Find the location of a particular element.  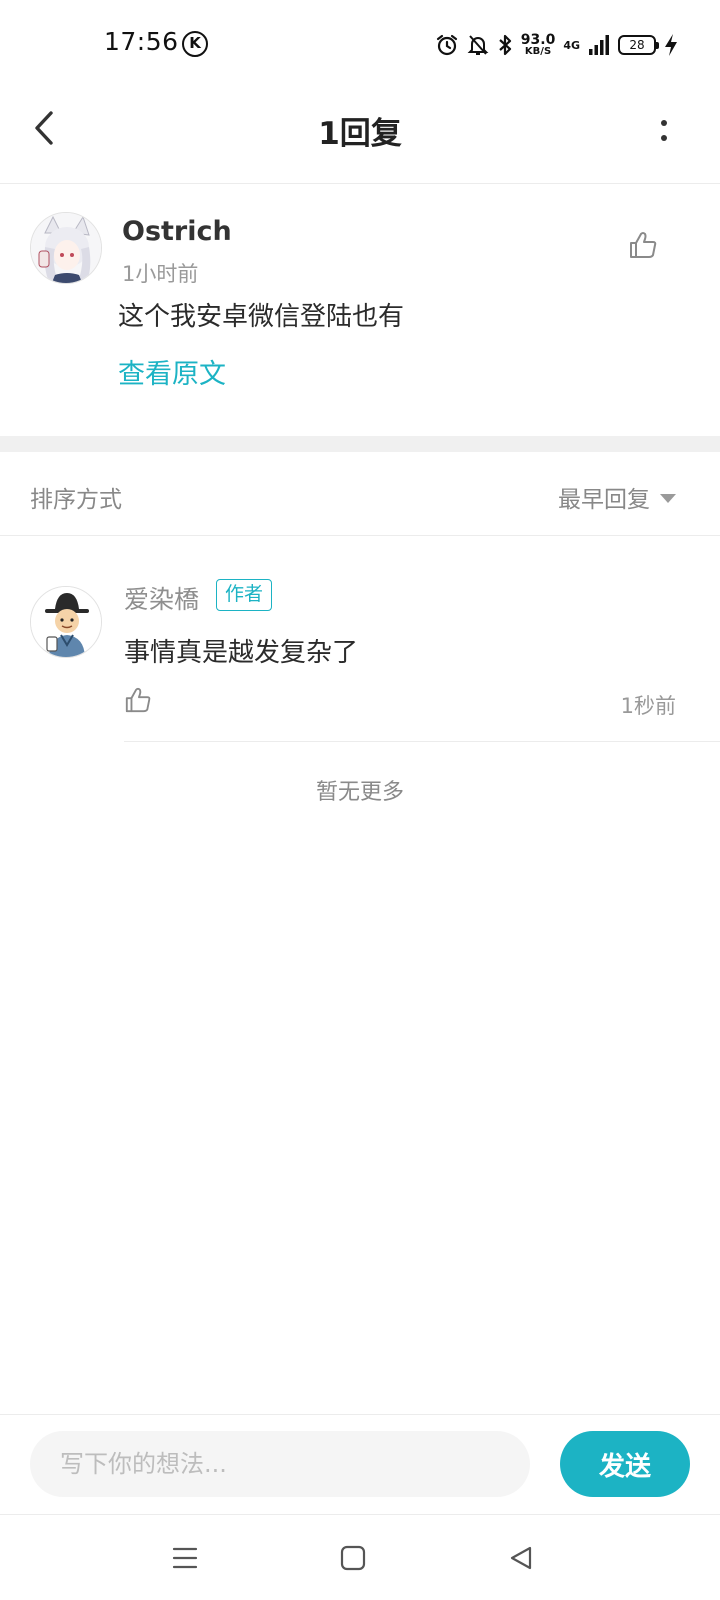

bell-muted-icon is located at coordinates (478, 45).